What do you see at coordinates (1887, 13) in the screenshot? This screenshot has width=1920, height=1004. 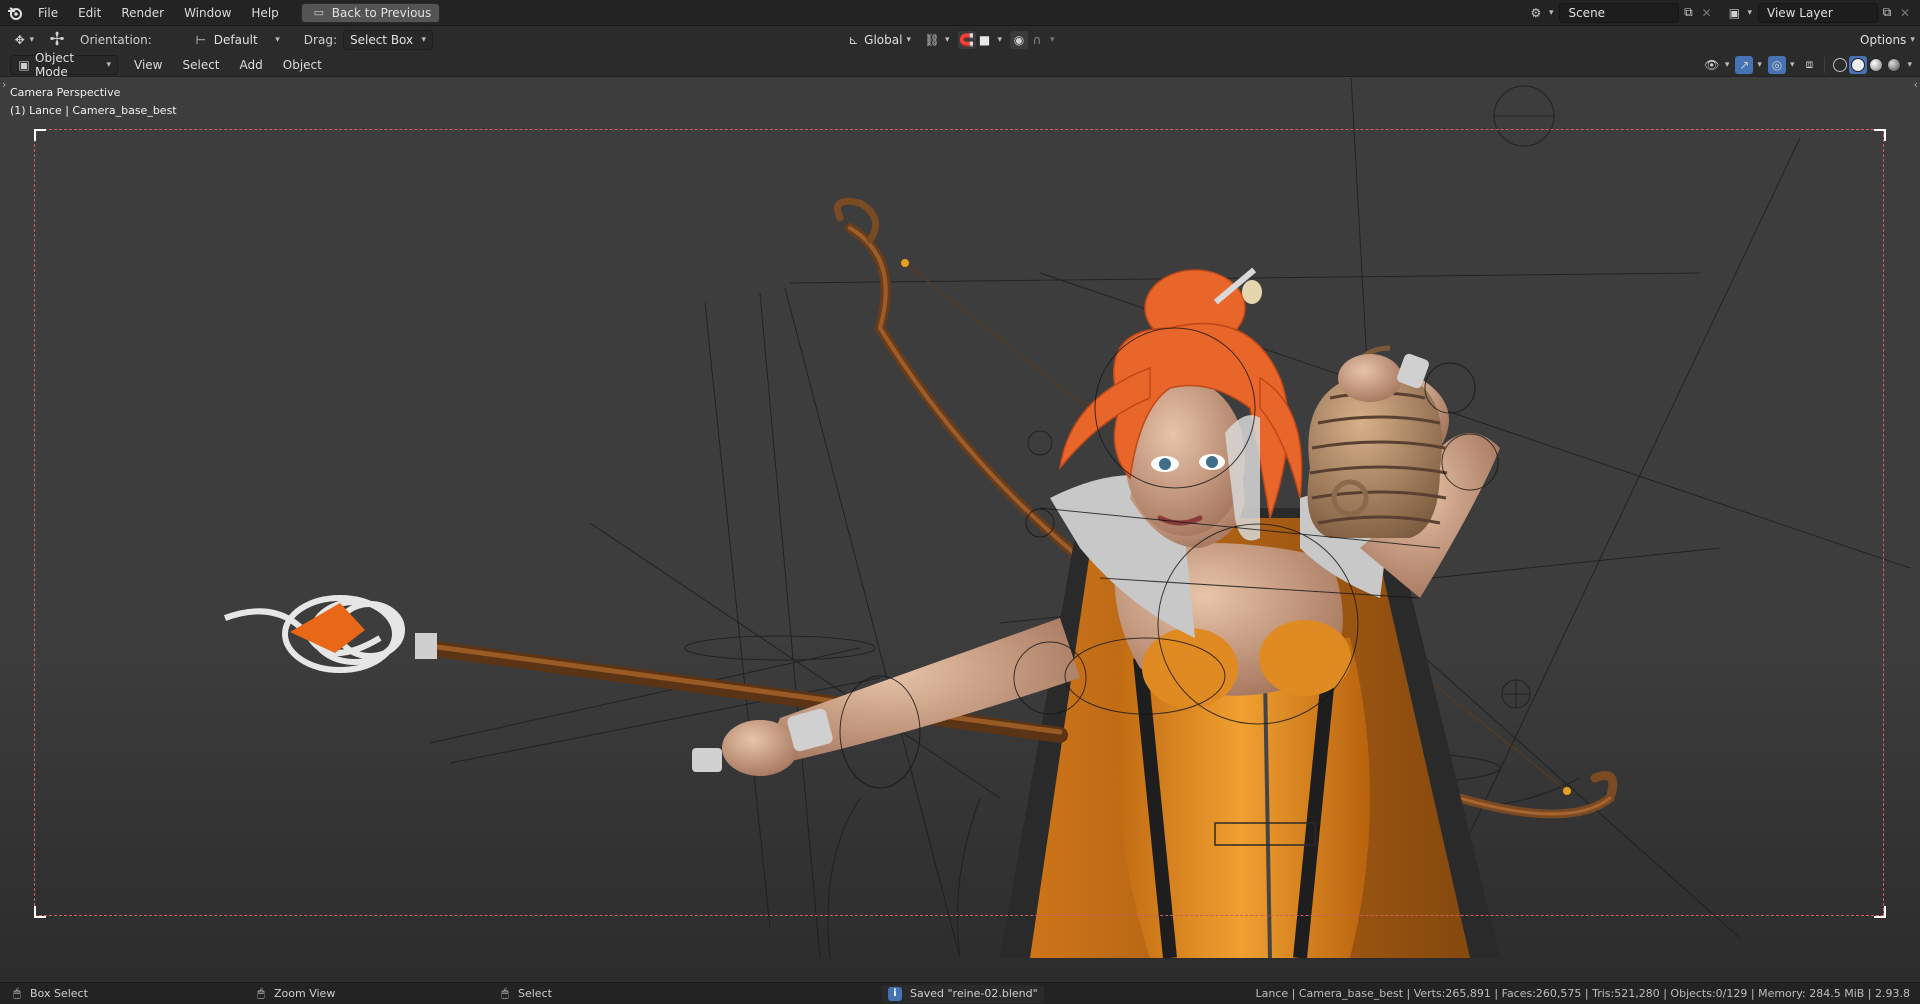 I see `new-view-layer-icon: ⧉` at bounding box center [1887, 13].